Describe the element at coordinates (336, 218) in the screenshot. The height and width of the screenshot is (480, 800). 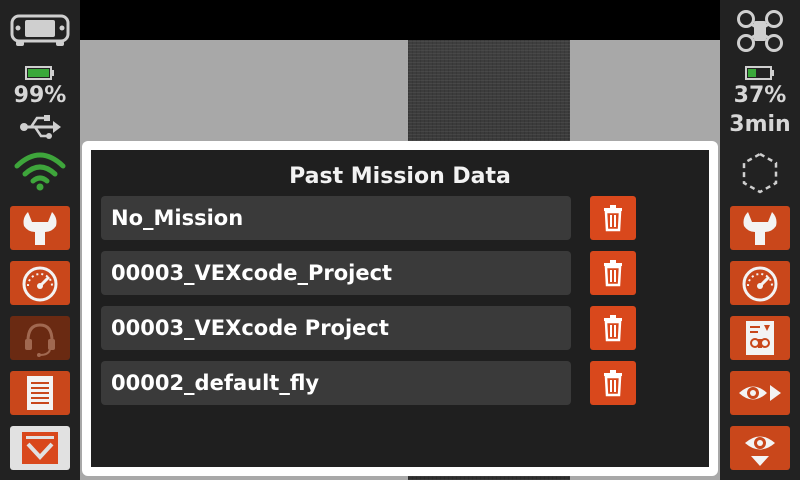
I see `mission-row: No_Mission` at that location.